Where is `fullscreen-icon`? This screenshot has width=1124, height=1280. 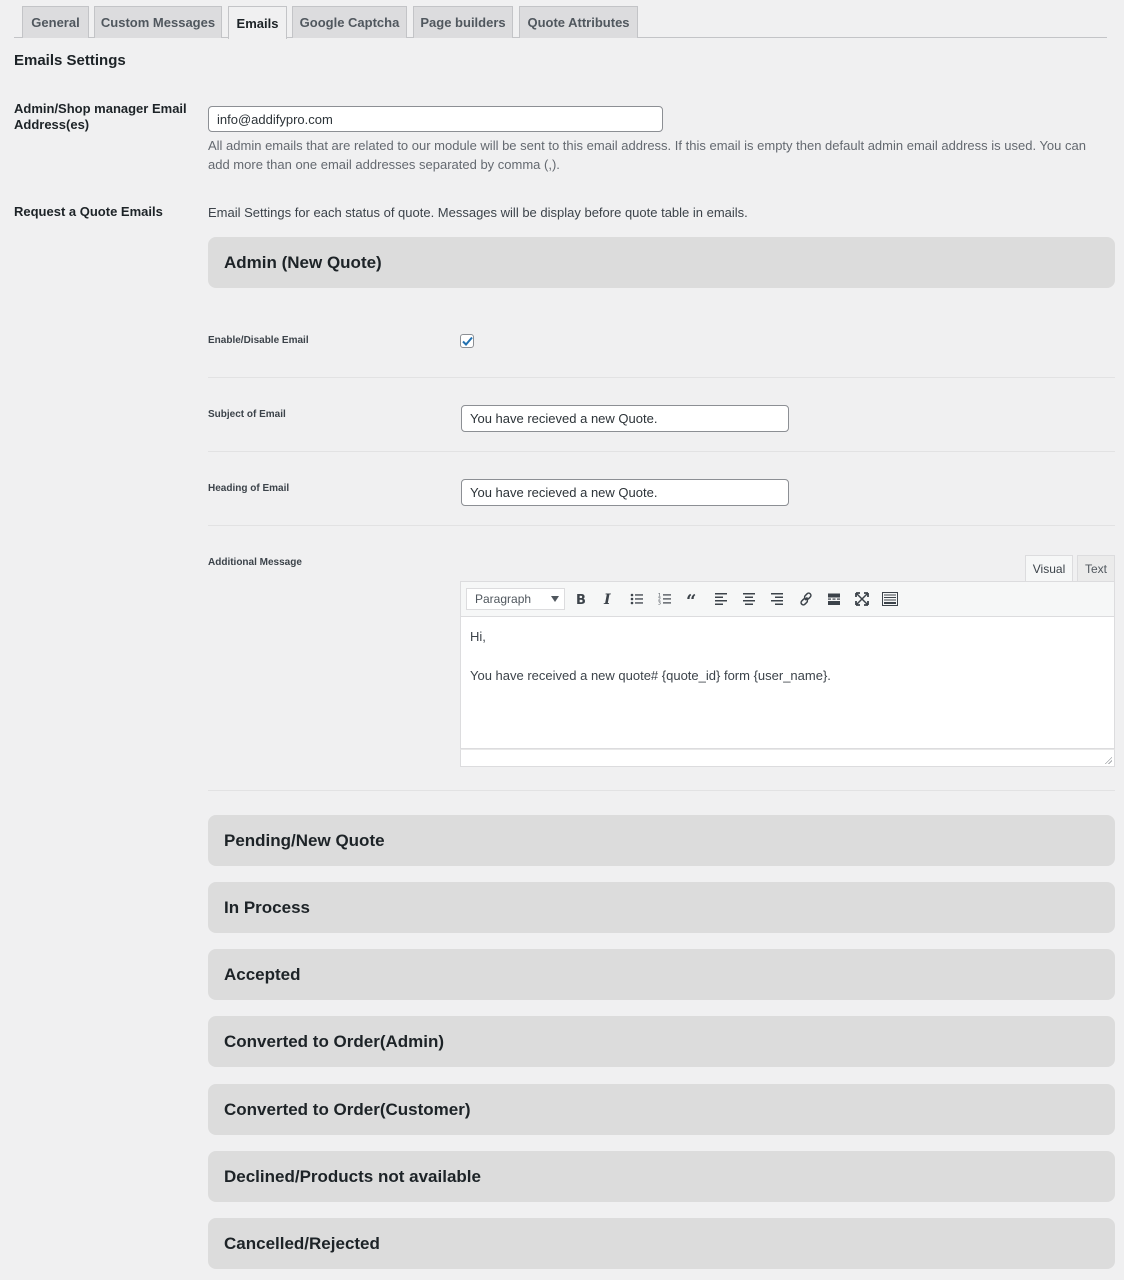 fullscreen-icon is located at coordinates (862, 599).